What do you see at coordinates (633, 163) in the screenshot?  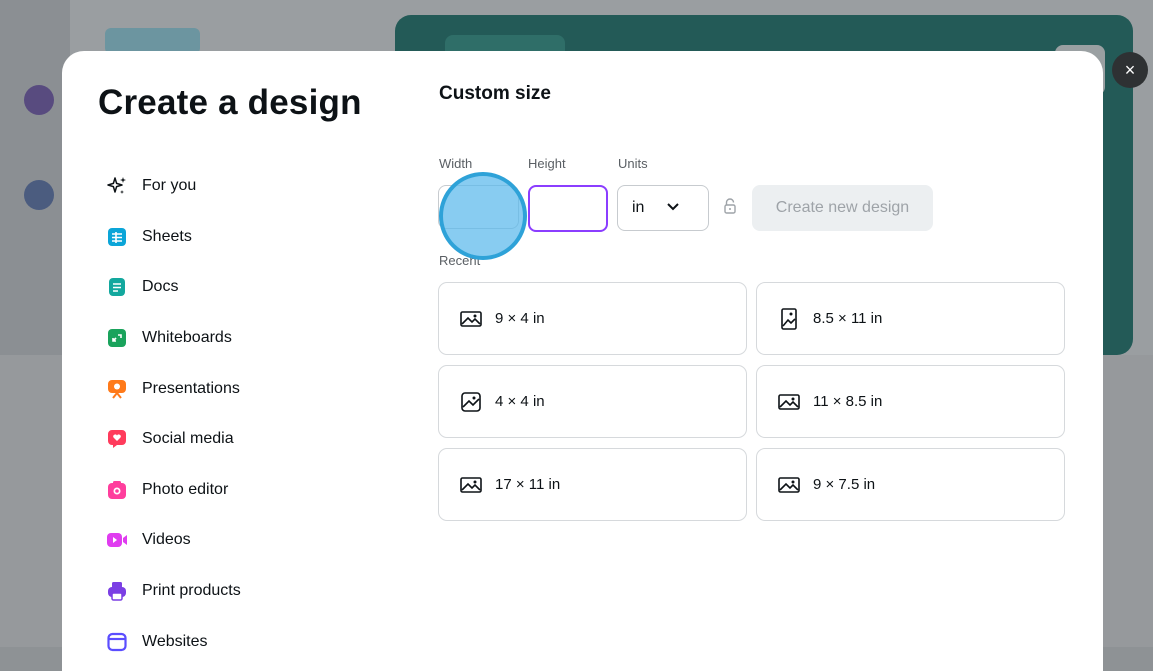 I see `units-label: Units` at bounding box center [633, 163].